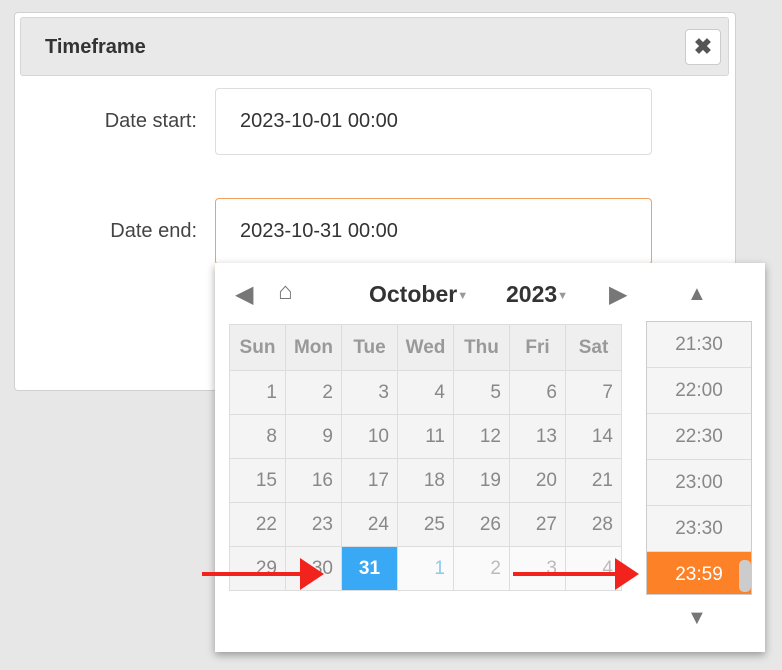  I want to click on calendar-week: 15 16 17 18 19 20 21, so click(425, 480).